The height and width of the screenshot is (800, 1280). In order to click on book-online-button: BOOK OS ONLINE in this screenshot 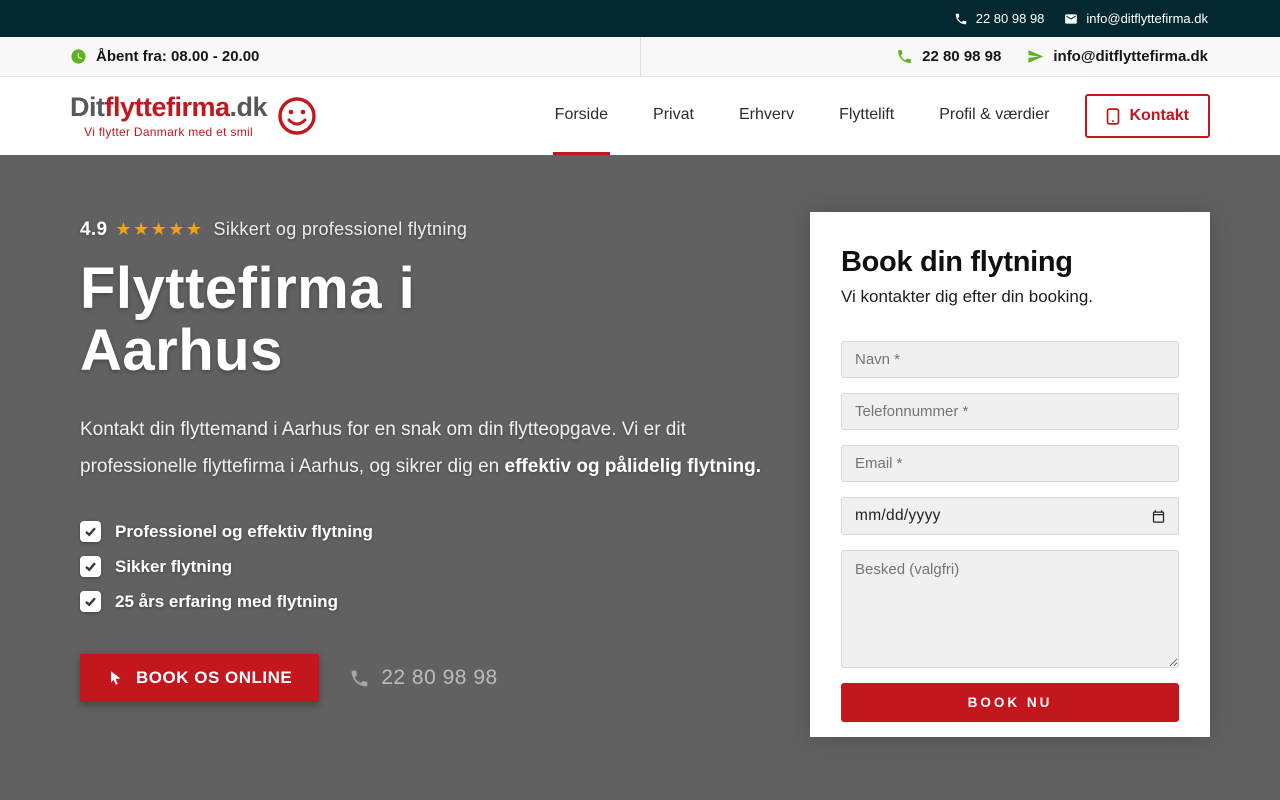, I will do `click(200, 678)`.